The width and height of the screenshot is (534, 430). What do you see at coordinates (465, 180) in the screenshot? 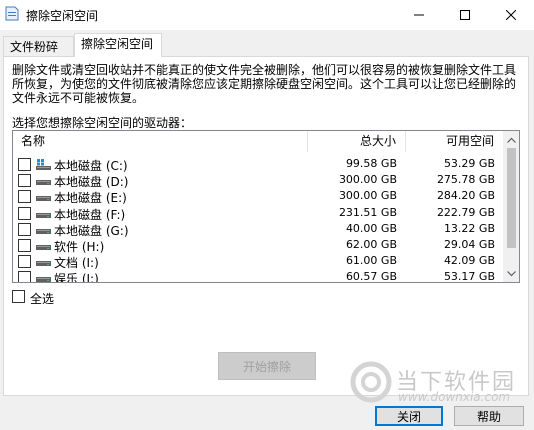
I see `drive-available-space: 275.78 GB` at bounding box center [465, 180].